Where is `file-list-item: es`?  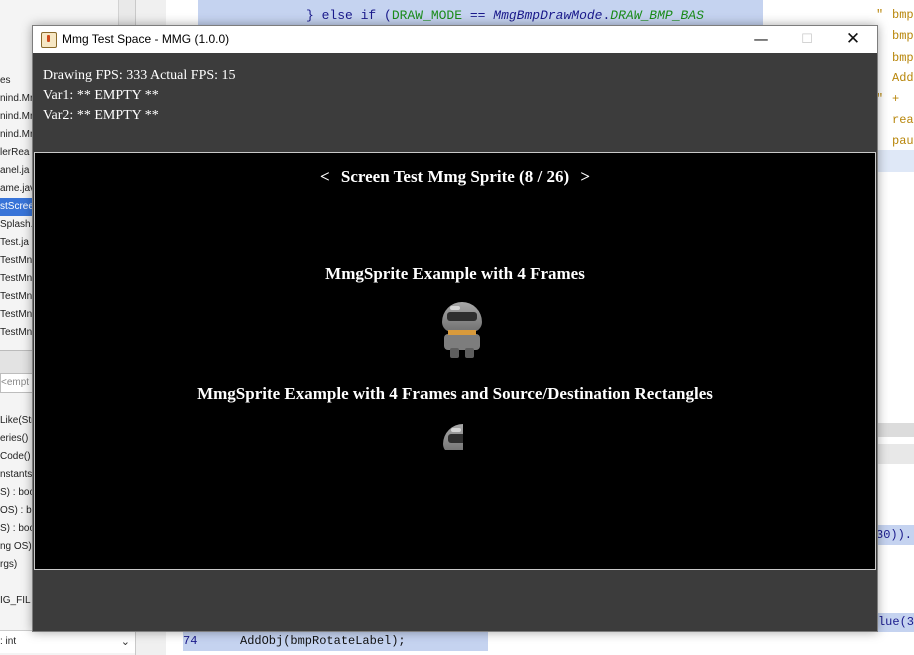 file-list-item: es is located at coordinates (16, 81).